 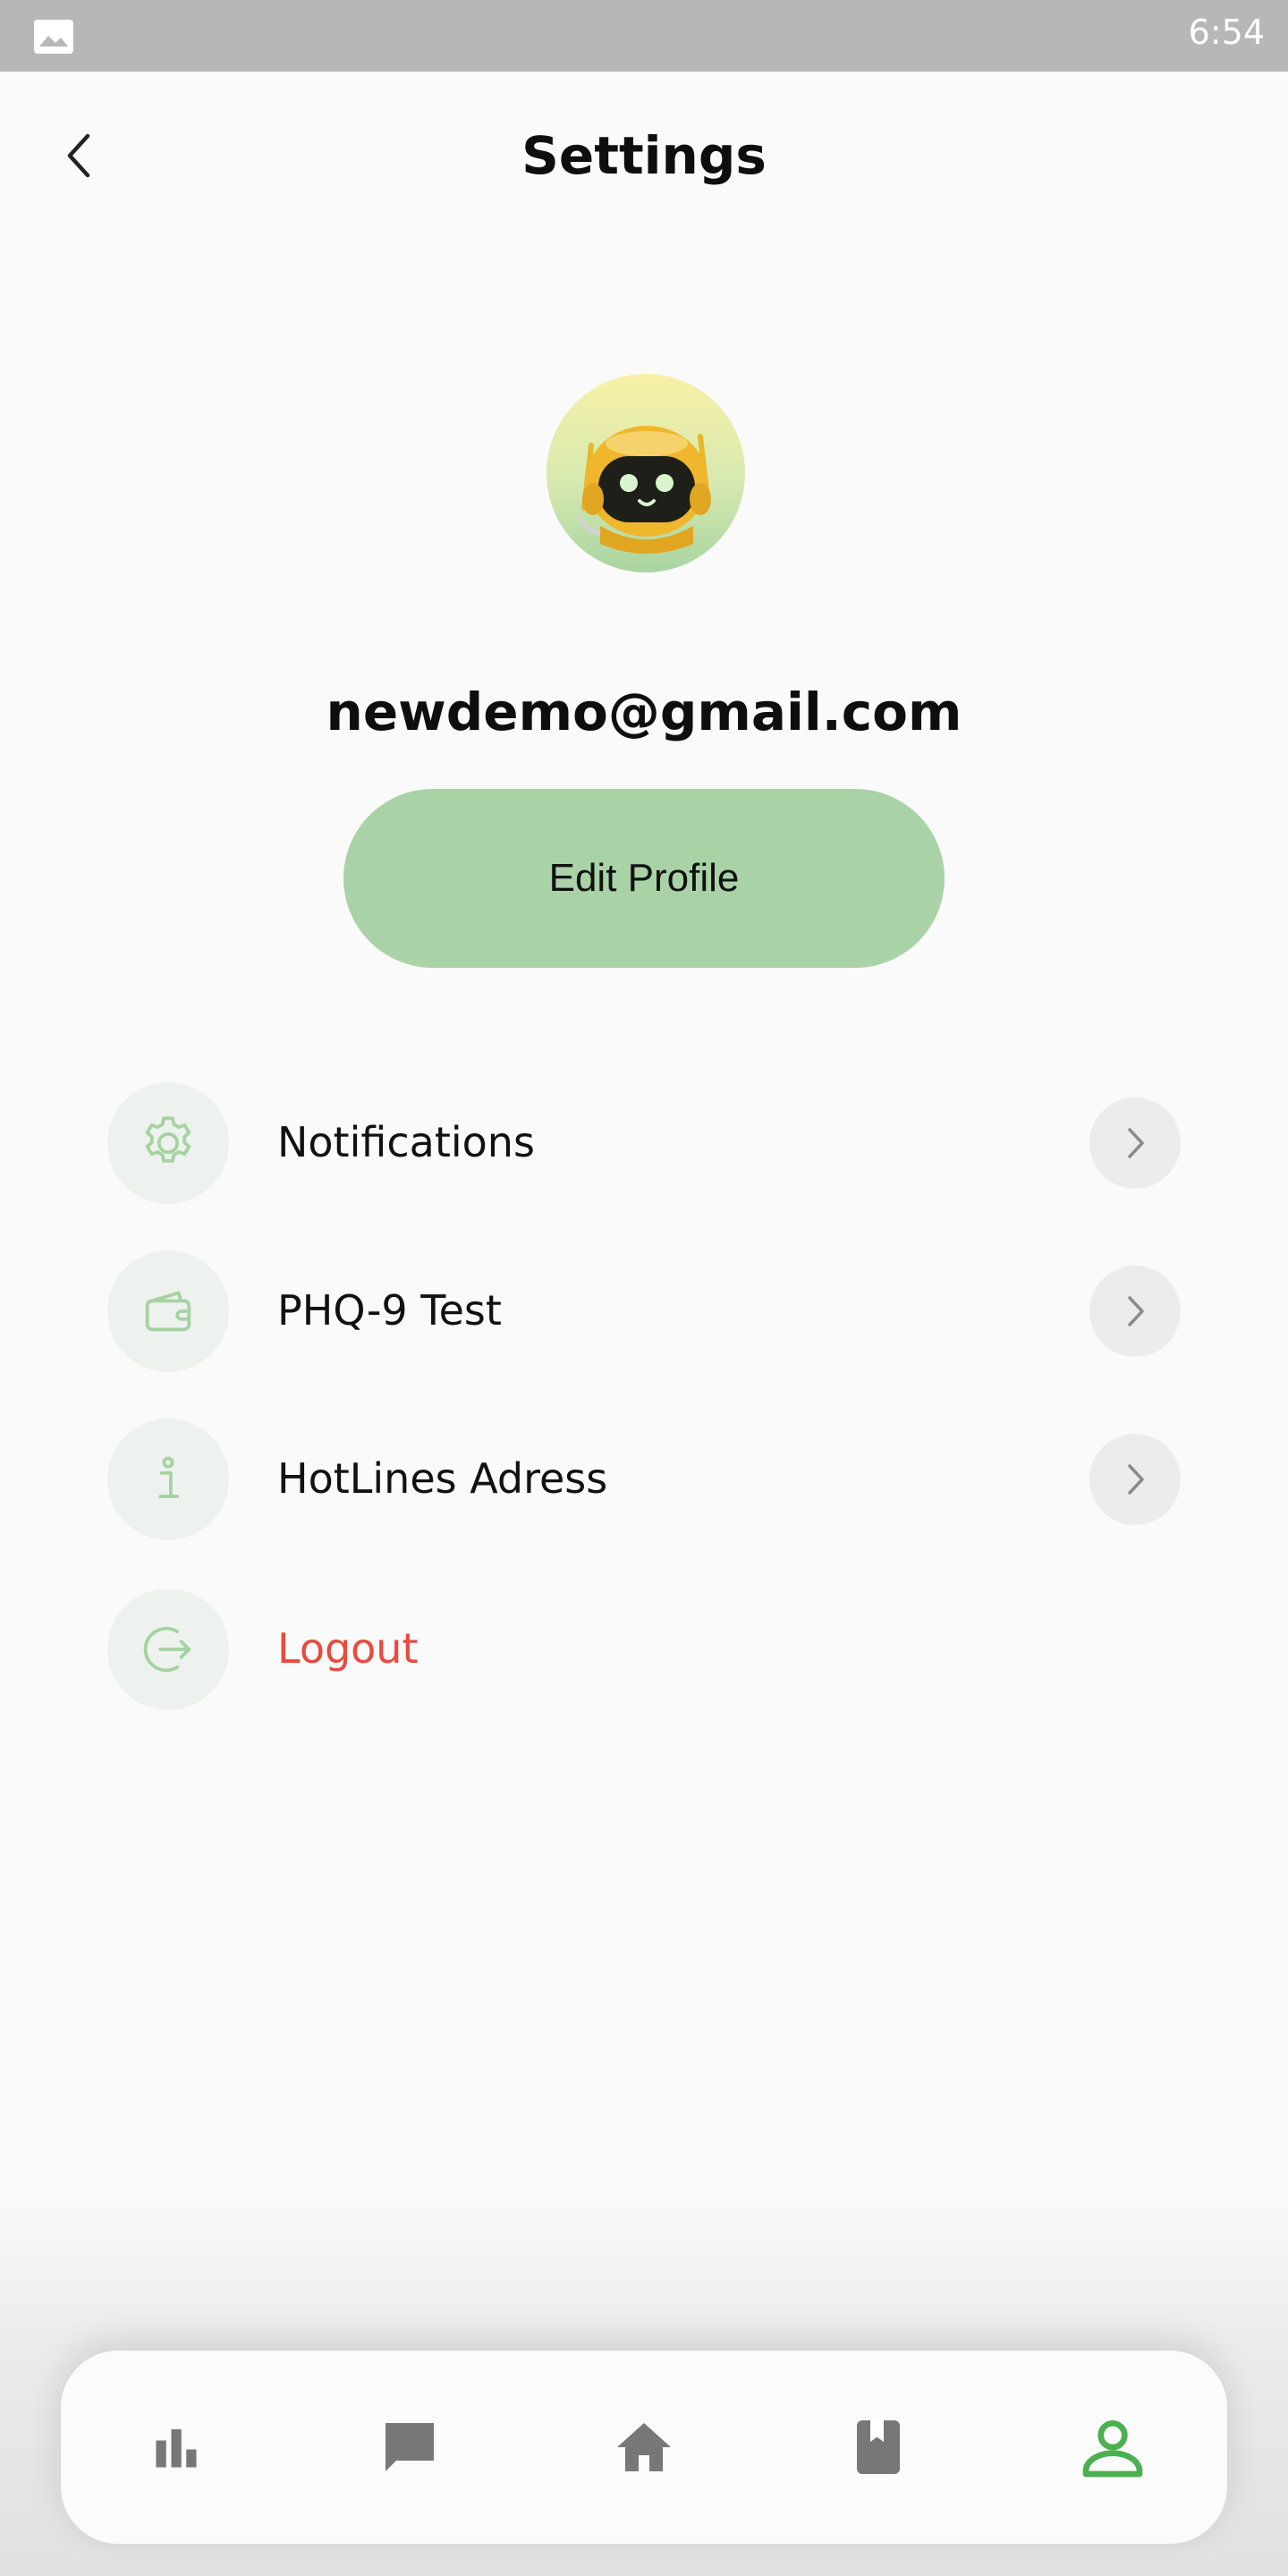 I want to click on menu-item-phq9-test: PHQ-9 Test, so click(x=644, y=1311).